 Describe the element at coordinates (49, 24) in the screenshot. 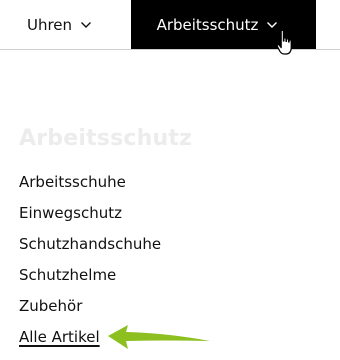

I see `nav-item-label: Uhren` at that location.